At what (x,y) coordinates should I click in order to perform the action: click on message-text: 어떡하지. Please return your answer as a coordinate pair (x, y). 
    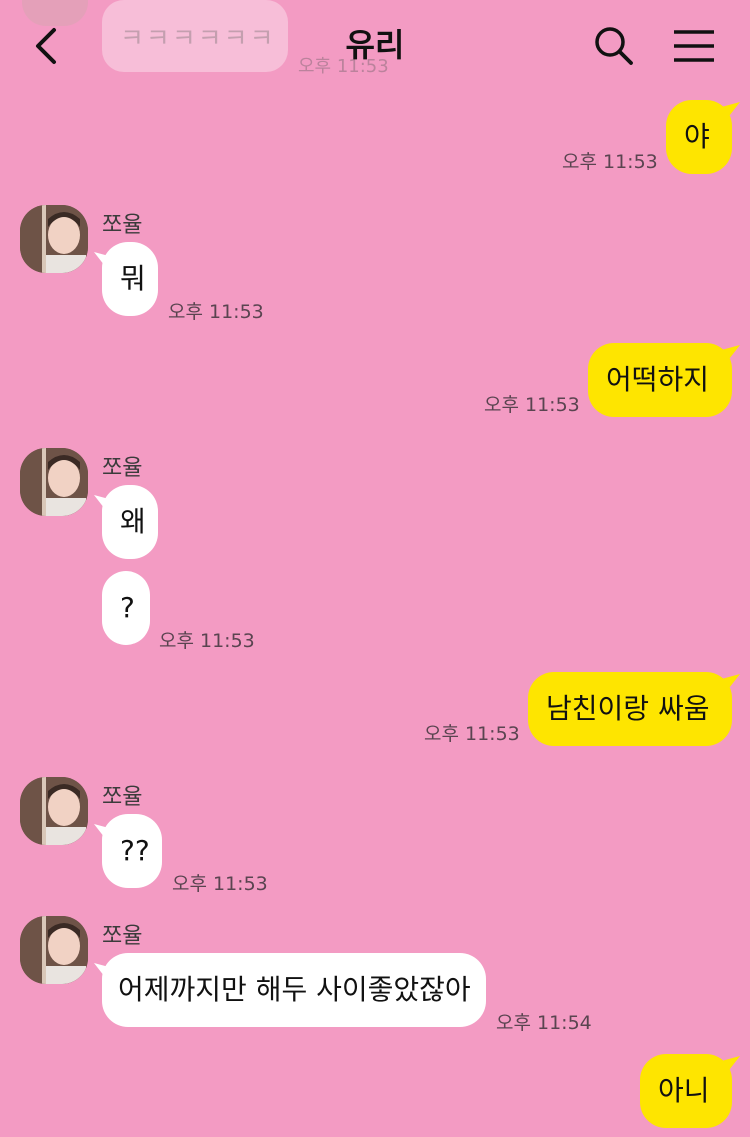
    Looking at the image, I should click on (658, 379).